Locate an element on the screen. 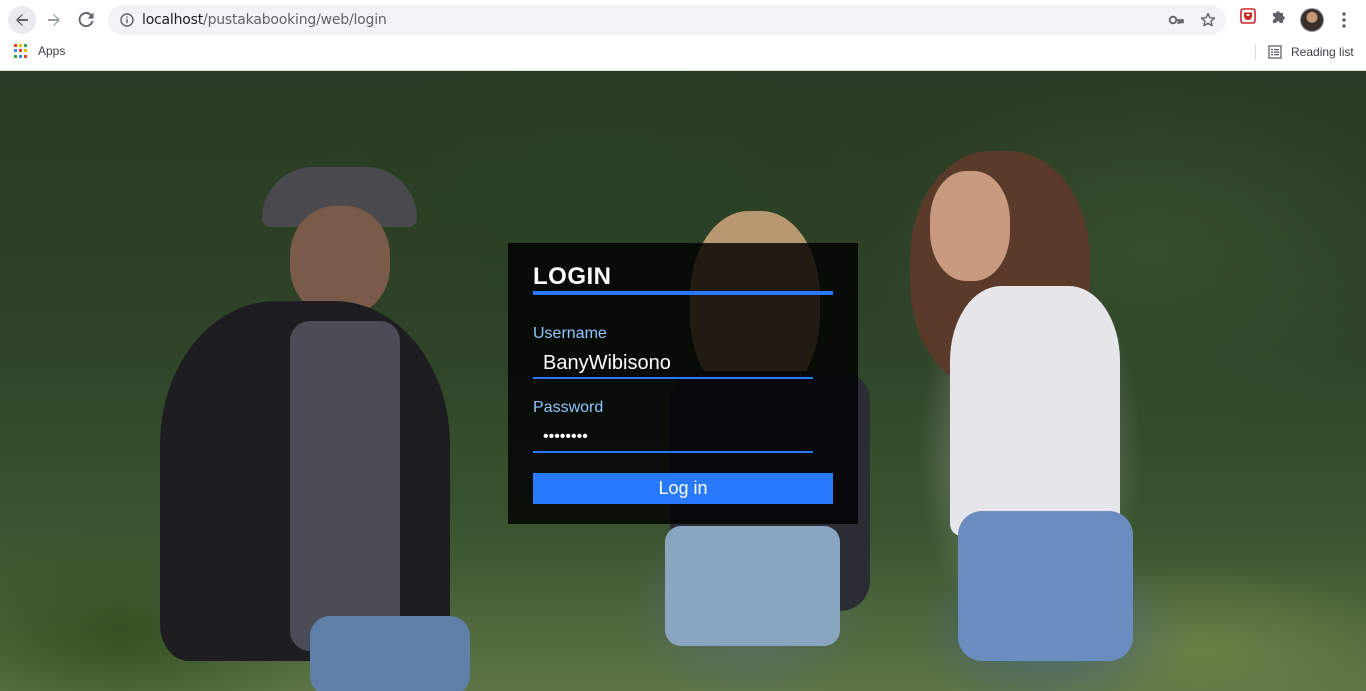 Image resolution: width=1366 pixels, height=691 pixels. reading-list-label: Reading list is located at coordinates (1322, 52).